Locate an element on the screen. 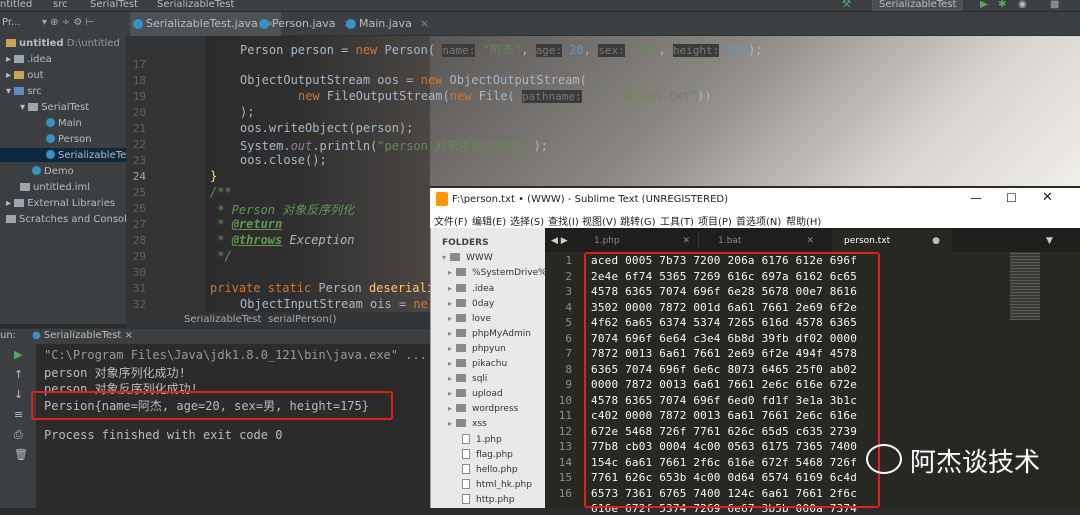  menu-file: 文件(F) is located at coordinates (451, 220).